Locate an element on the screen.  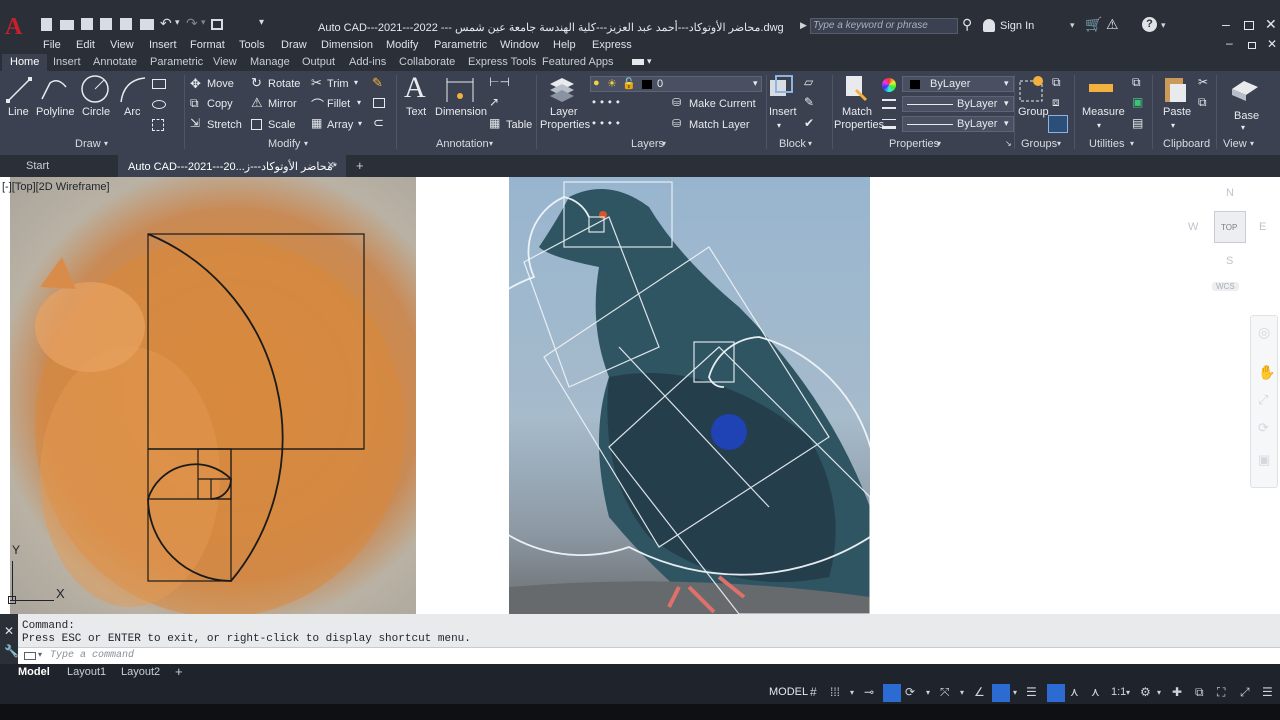
tab-output: Output is located at coordinates (318, 62).